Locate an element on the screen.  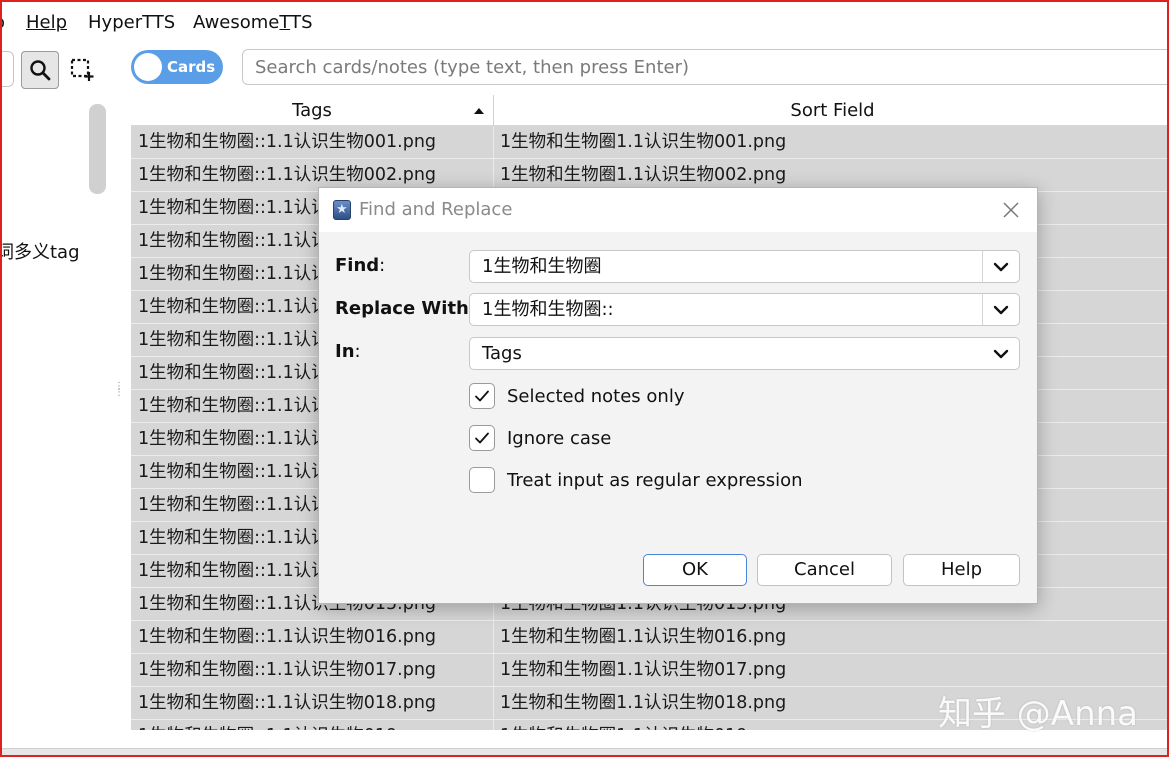
splitter-handle: ⋮ ⋮ is located at coordinates (119, 394).